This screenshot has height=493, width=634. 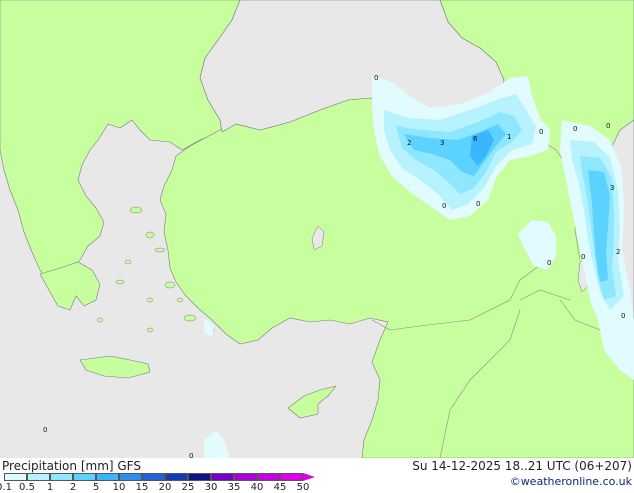 What do you see at coordinates (280, 487) in the screenshot?
I see `colorbar-label: 45` at bounding box center [280, 487].